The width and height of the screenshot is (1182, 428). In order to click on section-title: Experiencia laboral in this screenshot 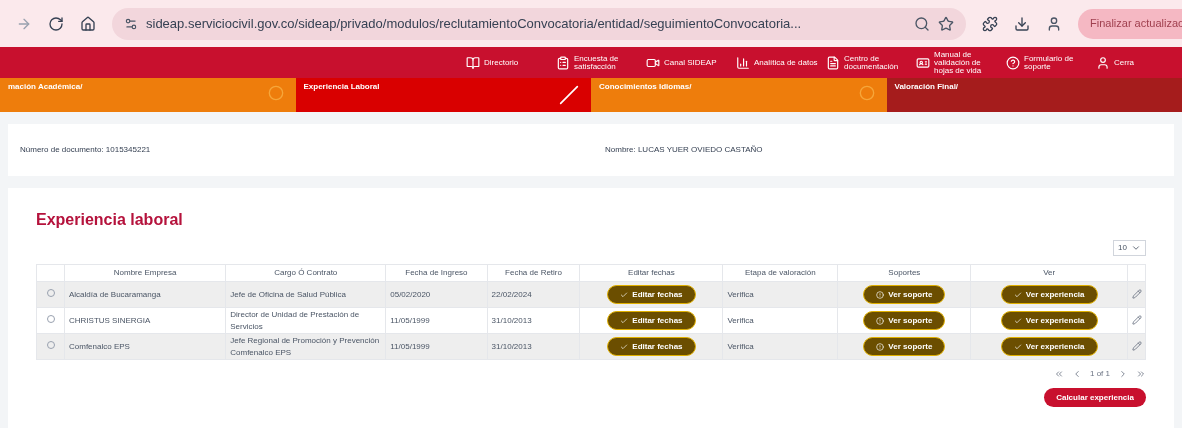, I will do `click(110, 220)`.